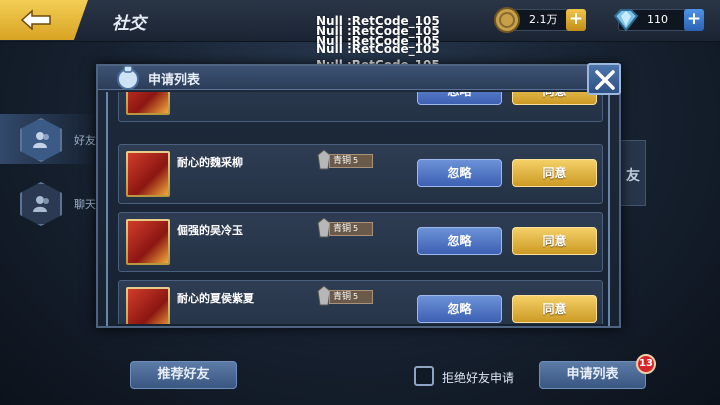 This screenshot has height=405, width=720. What do you see at coordinates (358, 77) in the screenshot?
I see `dialog-header: 申请列表` at bounding box center [358, 77].